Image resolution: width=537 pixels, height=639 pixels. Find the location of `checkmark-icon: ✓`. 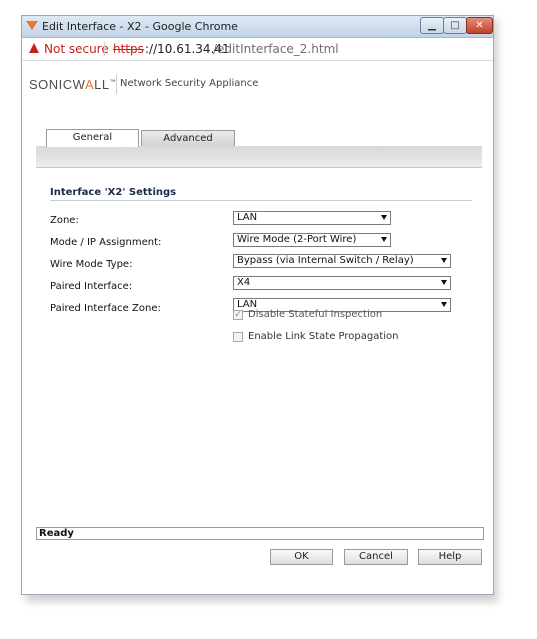

checkmark-icon: ✓ is located at coordinates (238, 315).